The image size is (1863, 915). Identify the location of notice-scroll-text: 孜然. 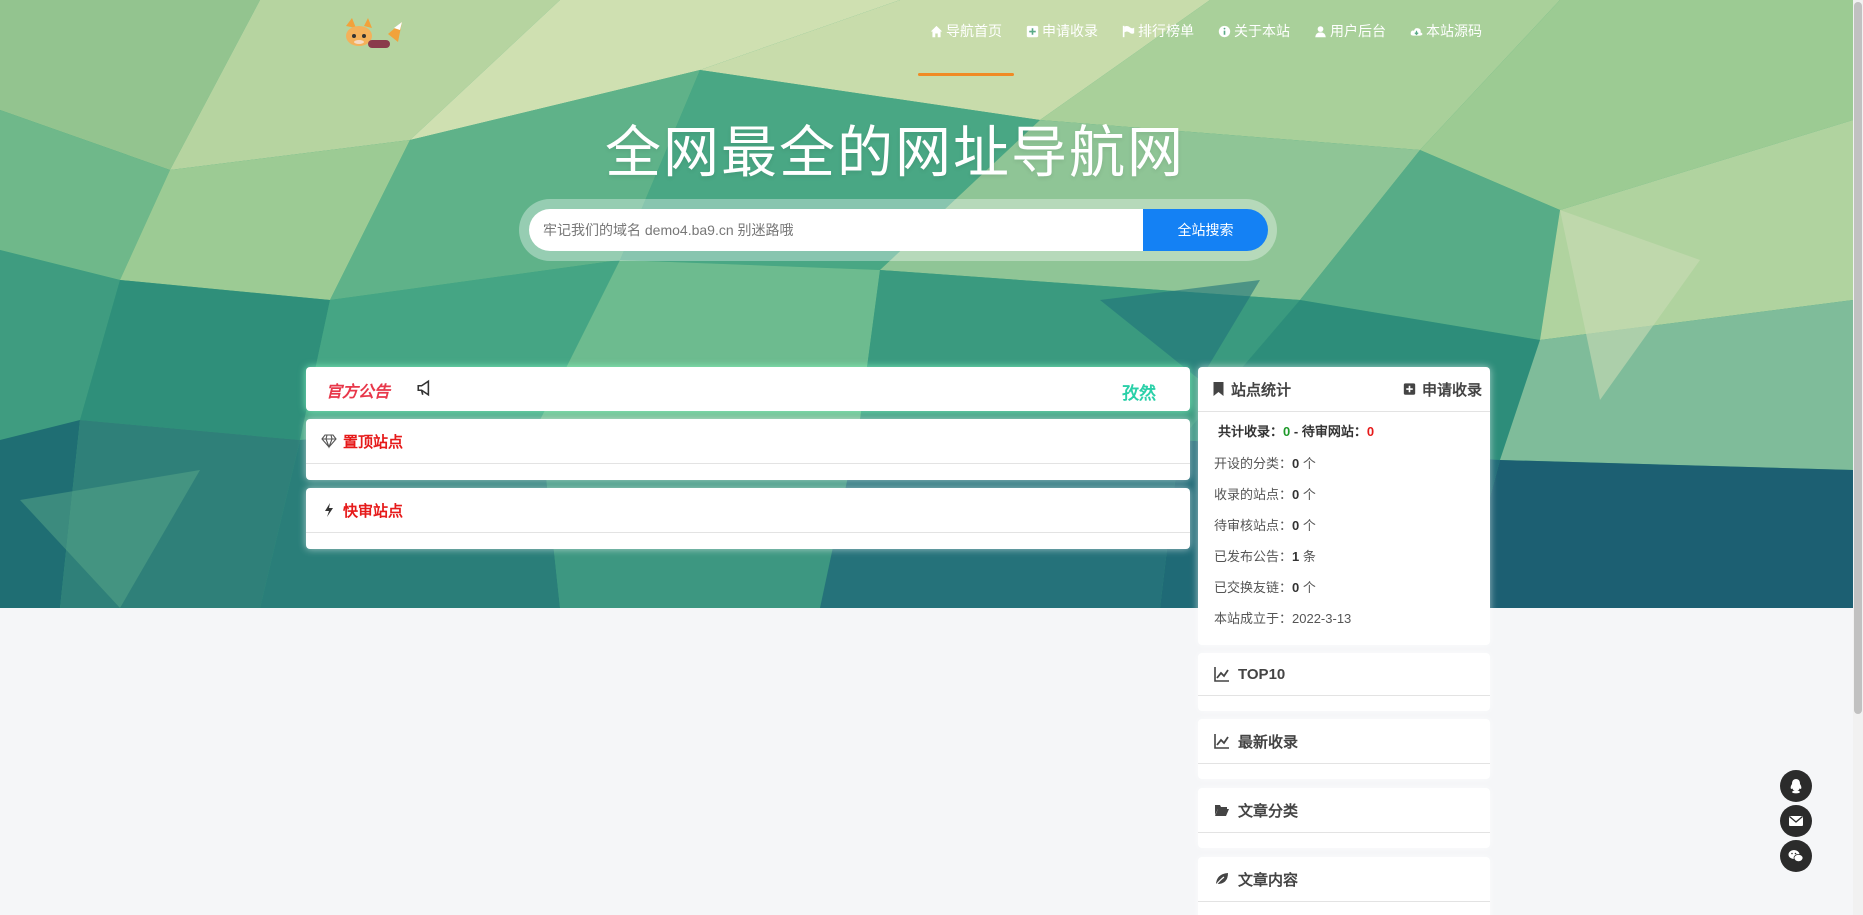
(1152, 391).